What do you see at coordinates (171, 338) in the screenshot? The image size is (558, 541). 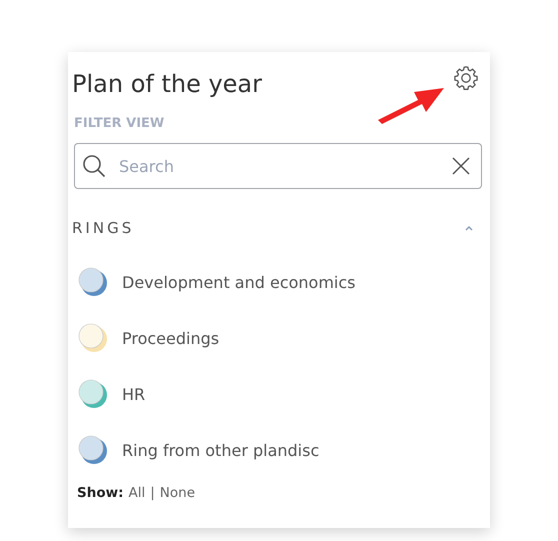 I see `ring-label: Proceedings` at bounding box center [171, 338].